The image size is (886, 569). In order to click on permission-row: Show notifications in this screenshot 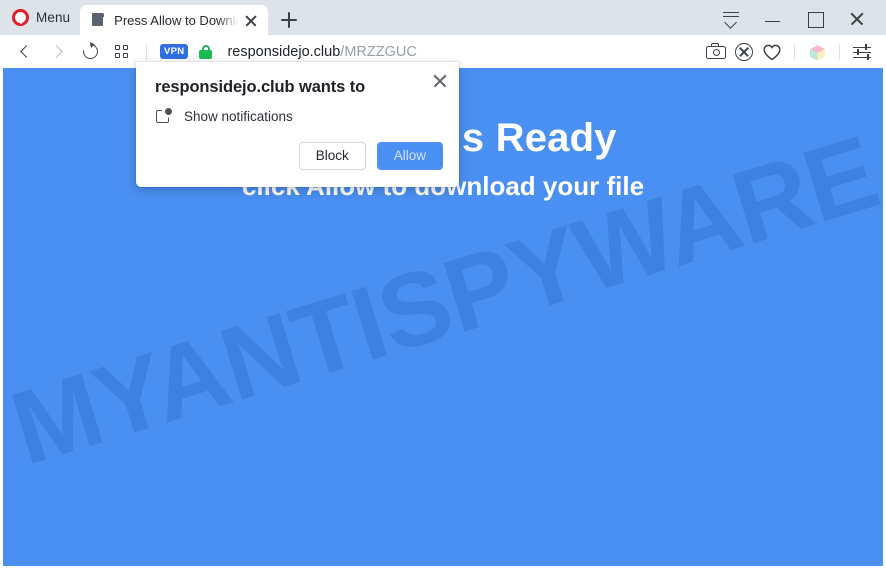, I will do `click(224, 116)`.